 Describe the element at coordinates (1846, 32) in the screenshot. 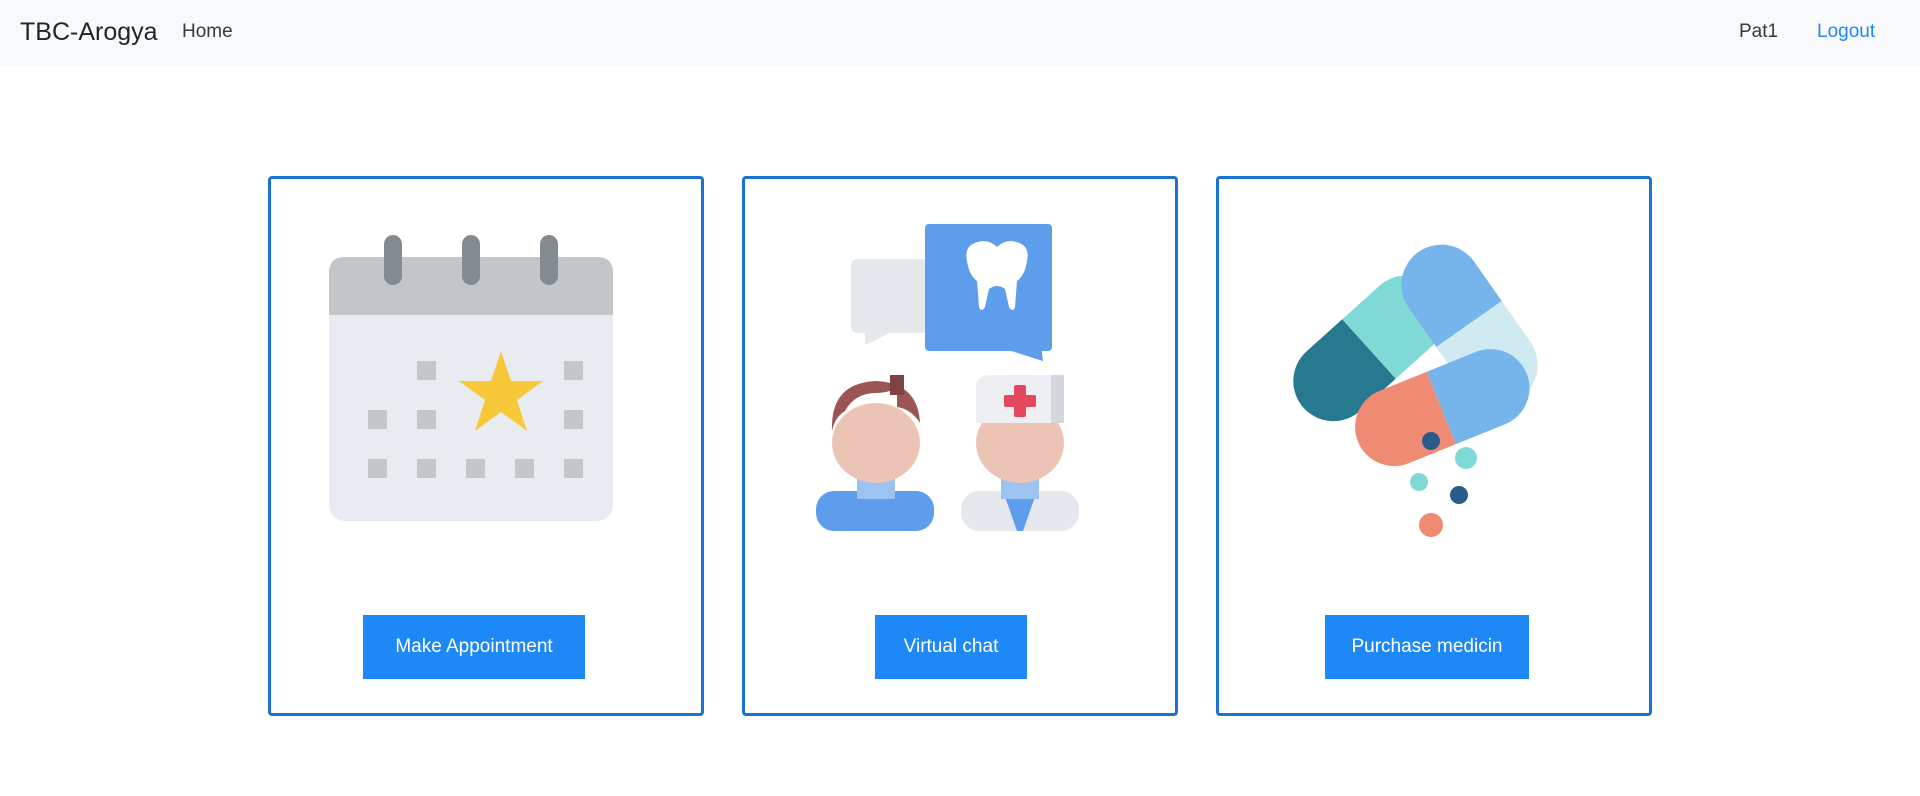

I see `nav-logout-link: Logout` at that location.